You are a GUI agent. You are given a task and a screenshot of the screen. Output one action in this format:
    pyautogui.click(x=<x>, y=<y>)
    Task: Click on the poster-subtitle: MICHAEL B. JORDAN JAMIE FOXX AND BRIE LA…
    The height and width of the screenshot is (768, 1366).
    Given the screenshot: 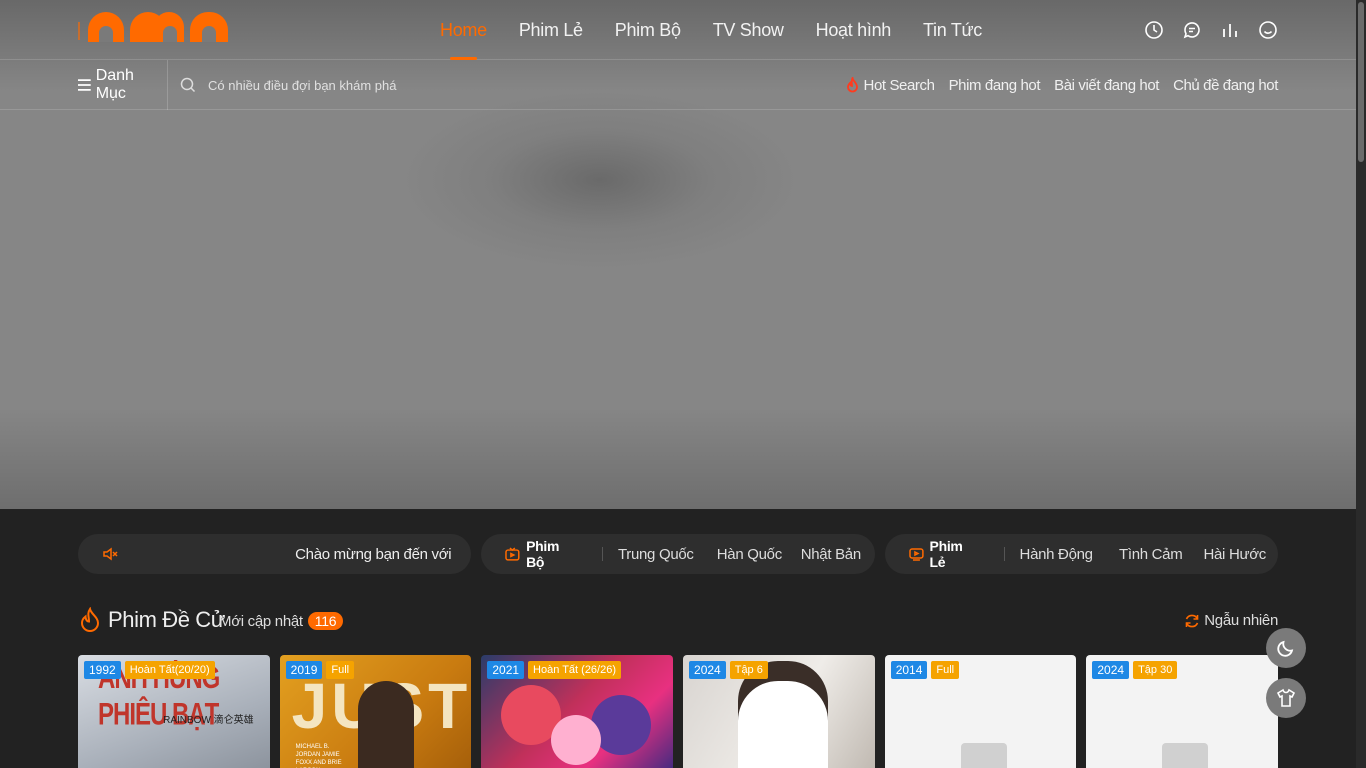 What is the action you would take?
    pyautogui.click(x=318, y=755)
    